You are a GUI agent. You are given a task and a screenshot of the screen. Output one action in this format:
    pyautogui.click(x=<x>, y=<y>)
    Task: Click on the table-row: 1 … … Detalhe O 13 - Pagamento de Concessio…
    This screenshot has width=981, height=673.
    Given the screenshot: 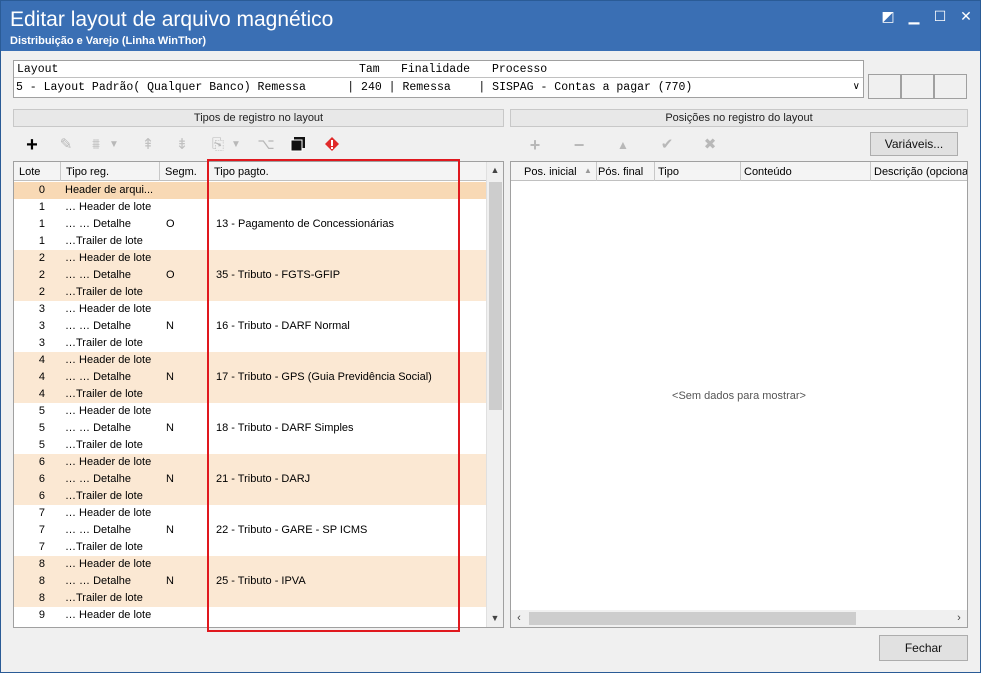 What is the action you would take?
    pyautogui.click(x=251, y=224)
    